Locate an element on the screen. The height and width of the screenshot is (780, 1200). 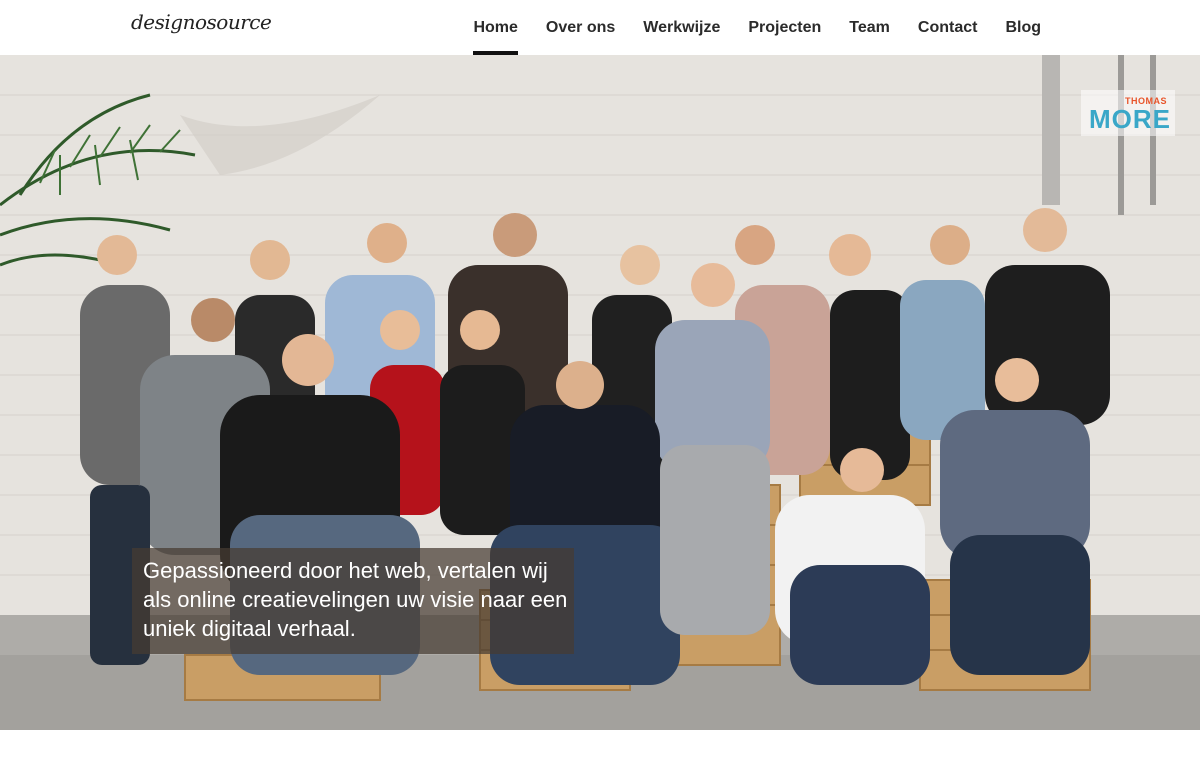
nav-contact: Contact is located at coordinates (948, 27).